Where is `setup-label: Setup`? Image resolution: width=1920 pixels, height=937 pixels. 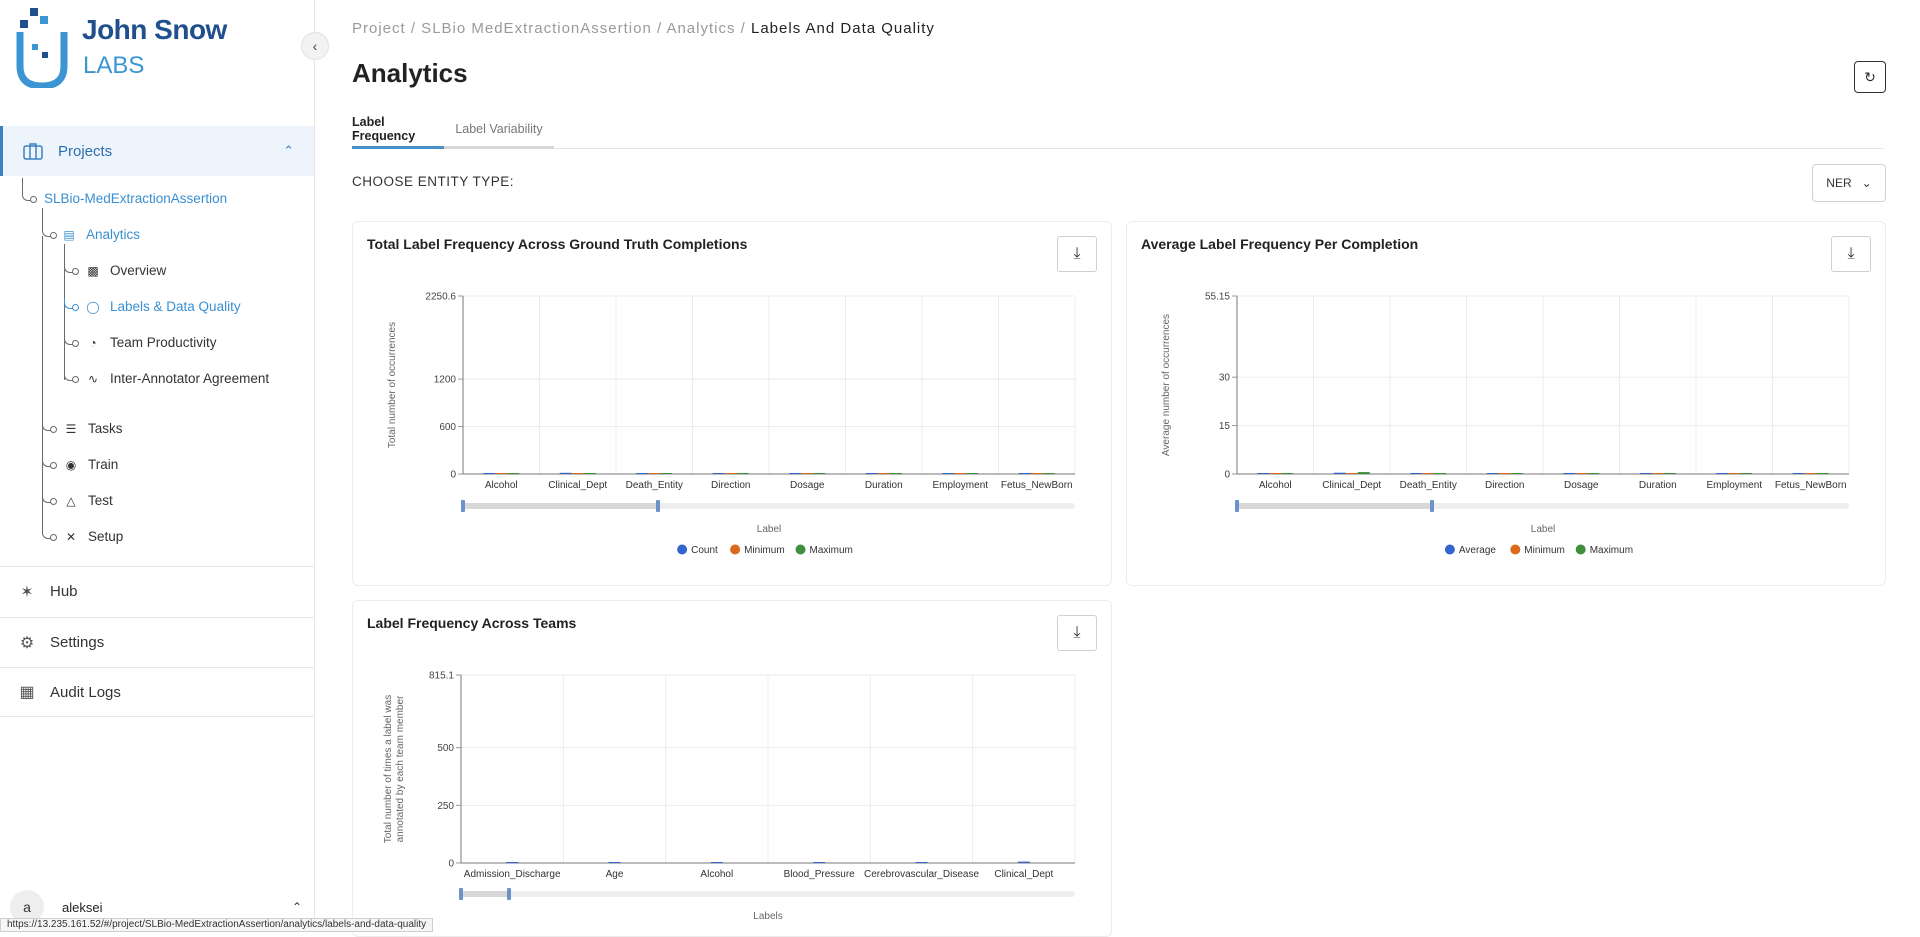
setup-label: Setup is located at coordinates (106, 536).